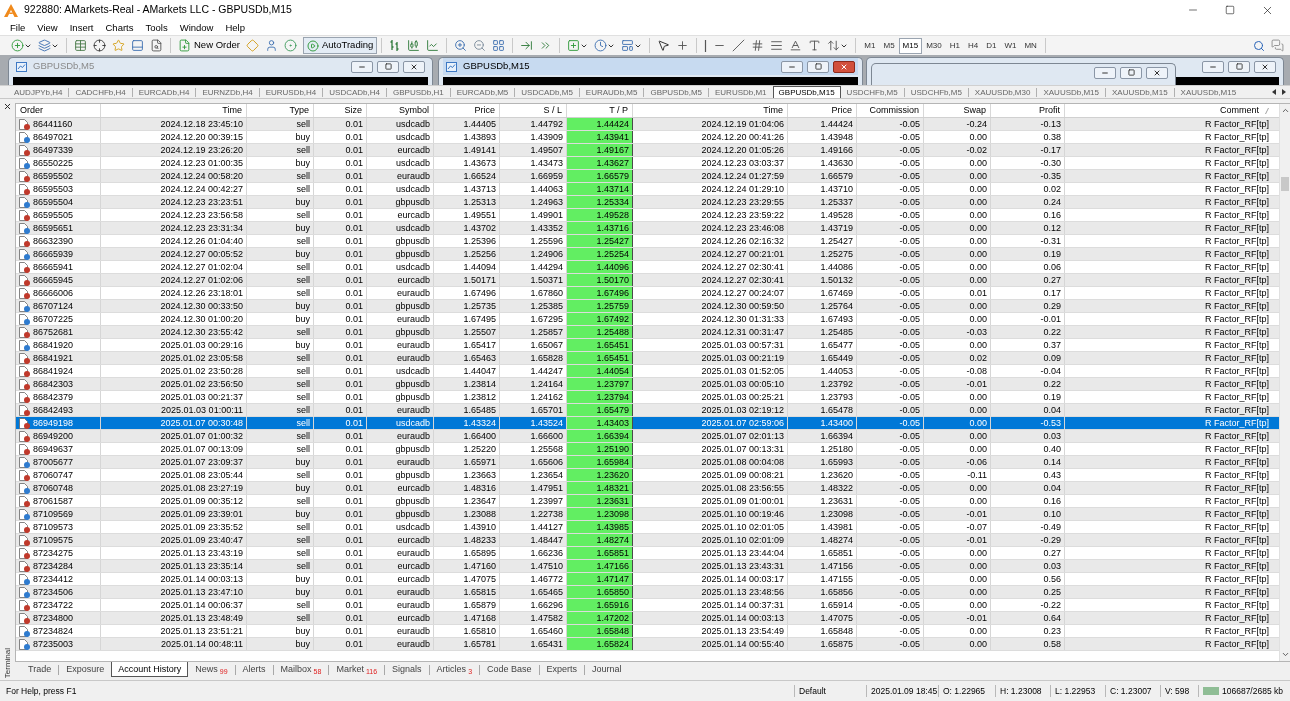 The width and height of the screenshot is (1290, 701). Describe the element at coordinates (480, 45) in the screenshot. I see `zoom-out-icon` at that location.